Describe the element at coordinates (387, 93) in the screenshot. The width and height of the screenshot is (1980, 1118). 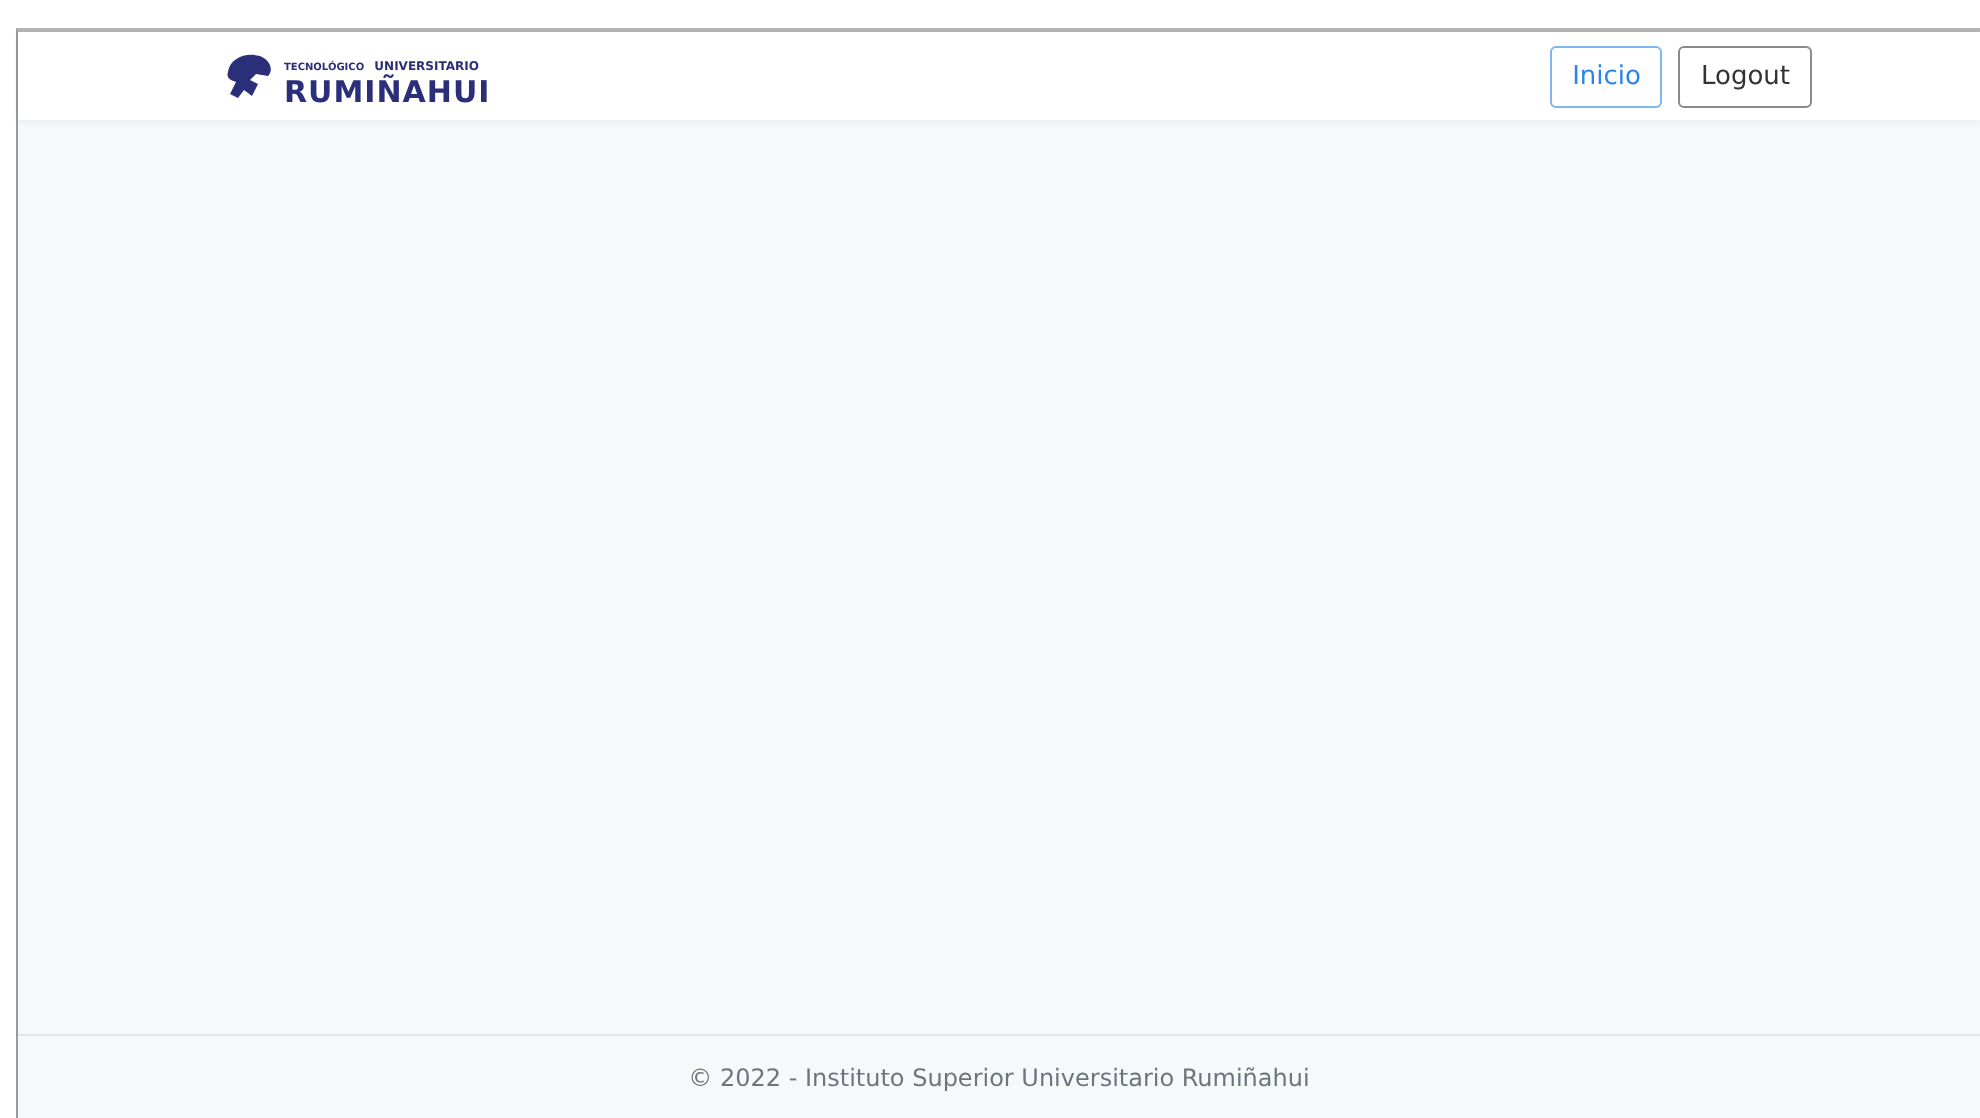
I see `logo-name: RUMIÑAHUI` at that location.